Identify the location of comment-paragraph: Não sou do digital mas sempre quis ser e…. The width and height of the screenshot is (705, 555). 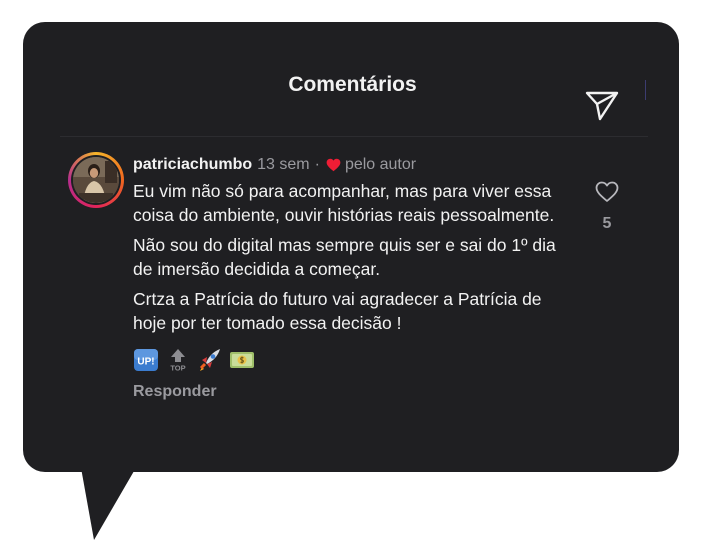
(344, 257).